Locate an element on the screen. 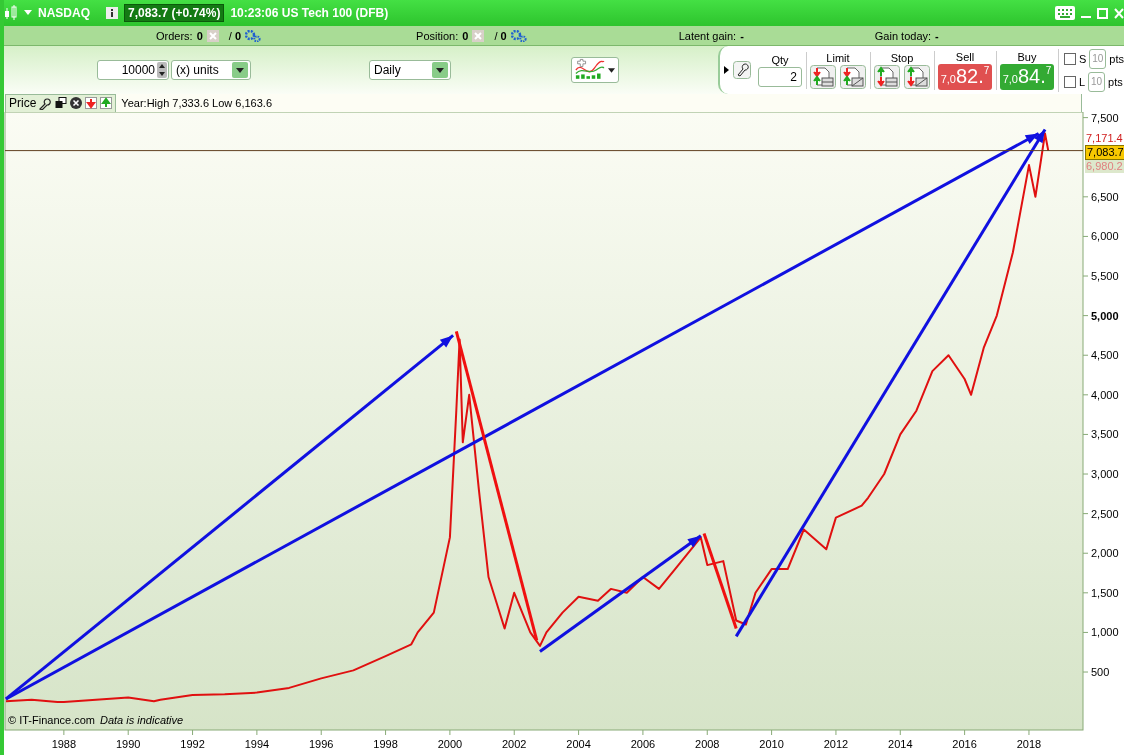 This screenshot has height=755, width=1124. indicator-chart-icon is located at coordinates (590, 70).